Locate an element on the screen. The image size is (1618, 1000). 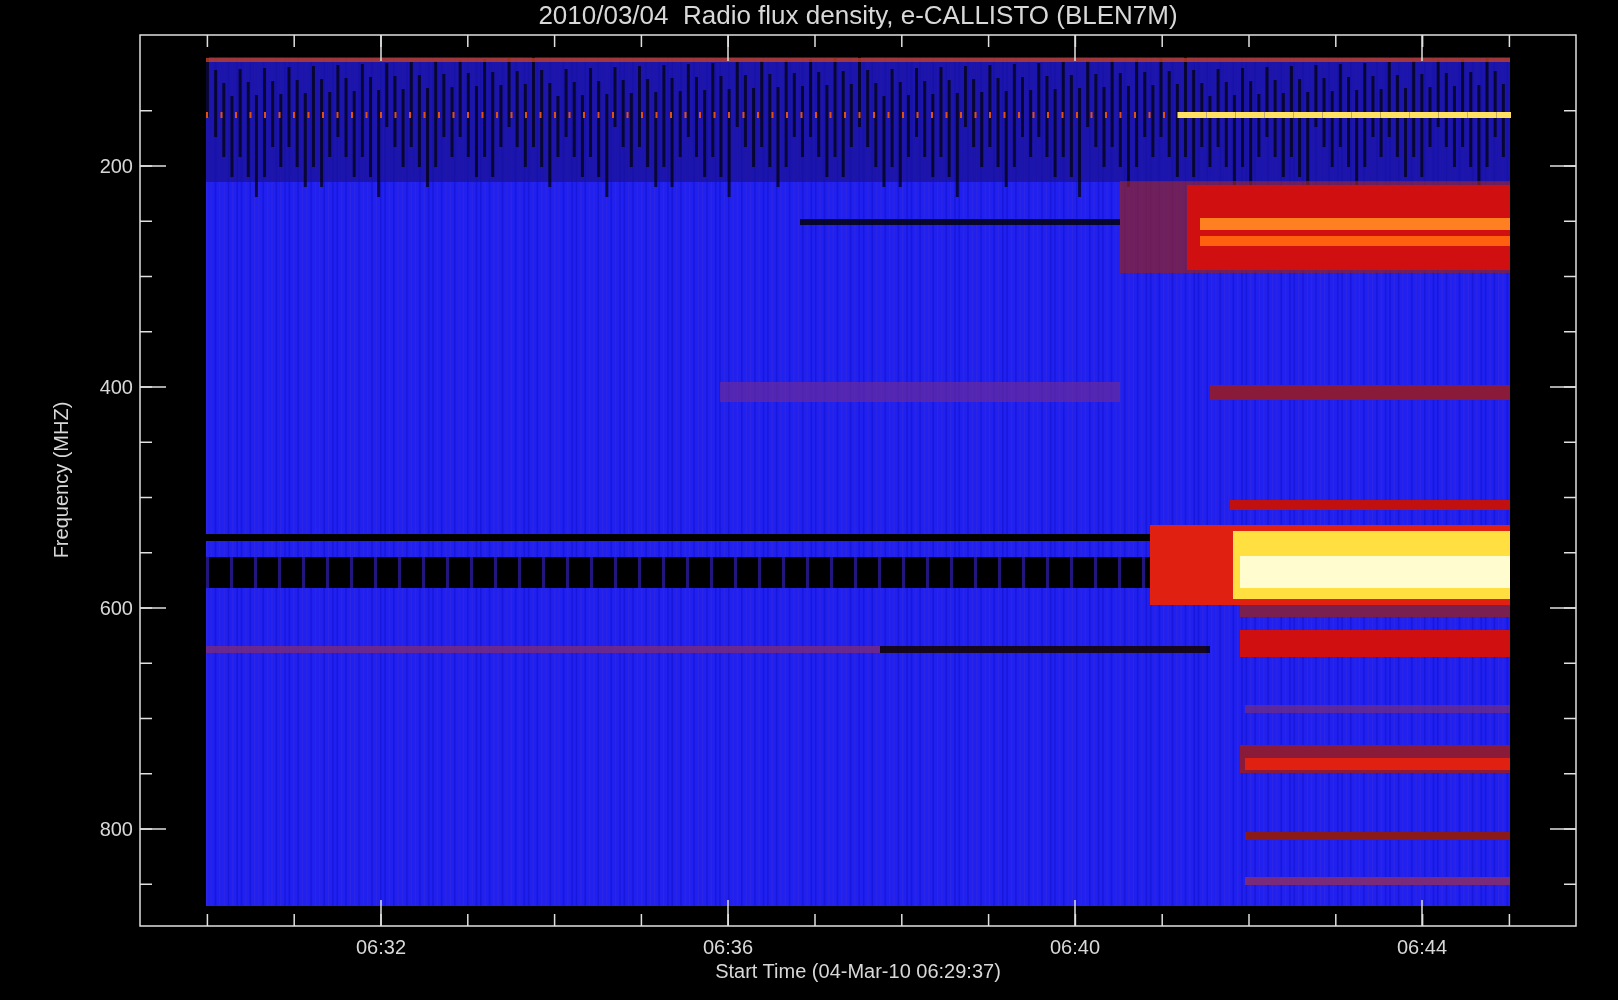
y-tick-label: 400 is located at coordinates (116, 387).